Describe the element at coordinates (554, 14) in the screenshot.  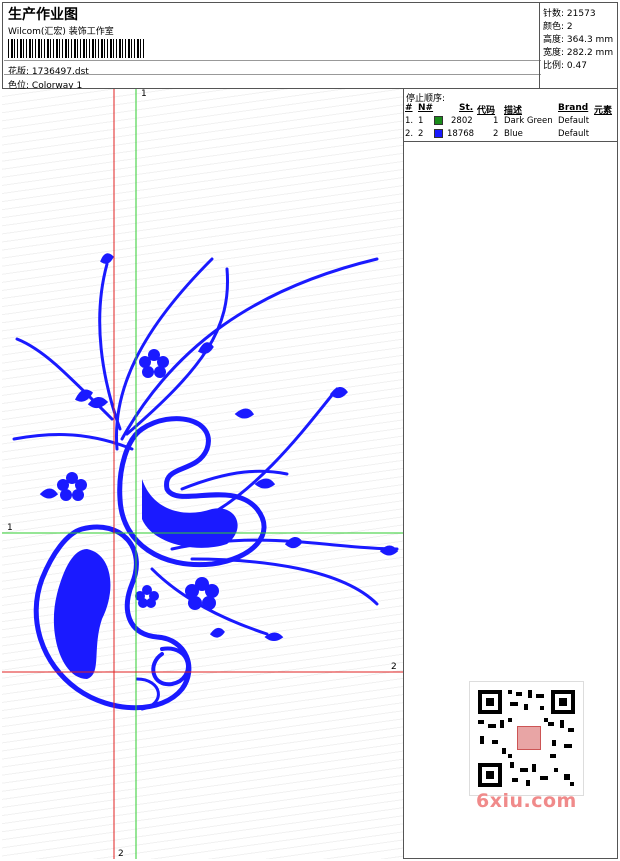
I see `stat-key: 针数:` at that location.